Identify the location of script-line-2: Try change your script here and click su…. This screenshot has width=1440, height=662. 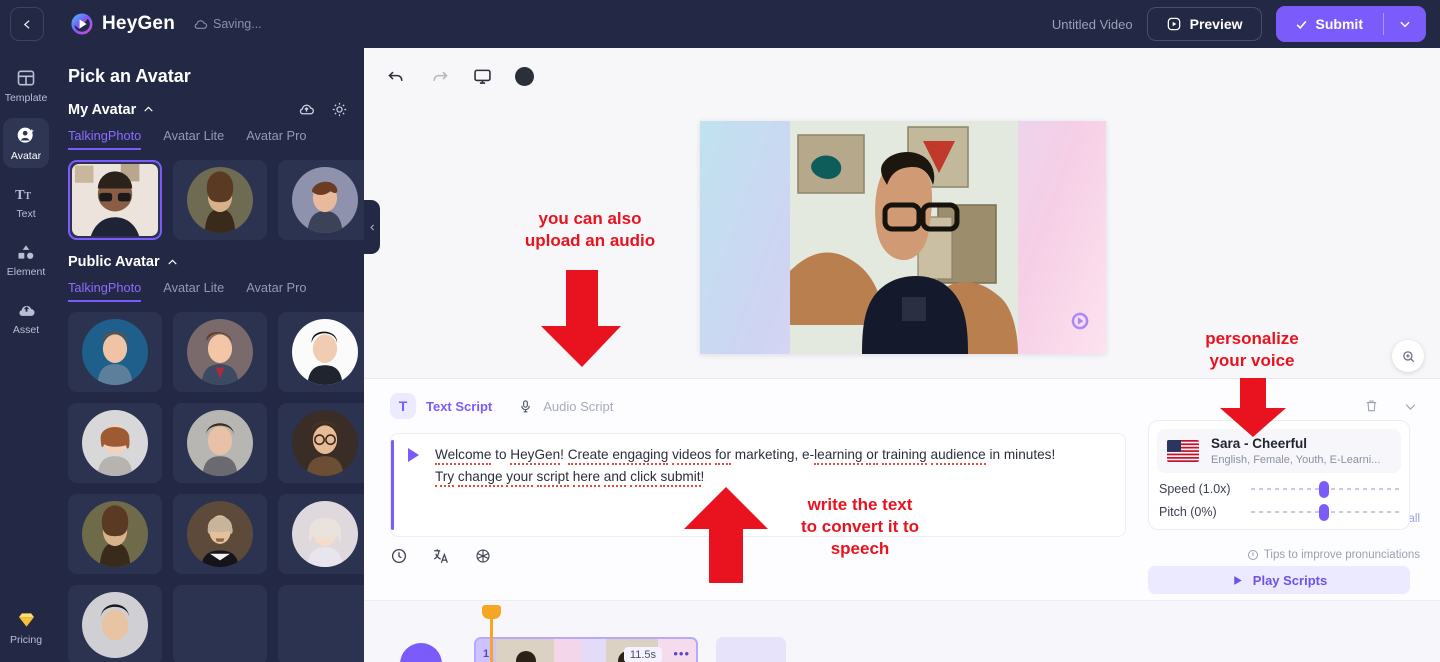
(745, 477).